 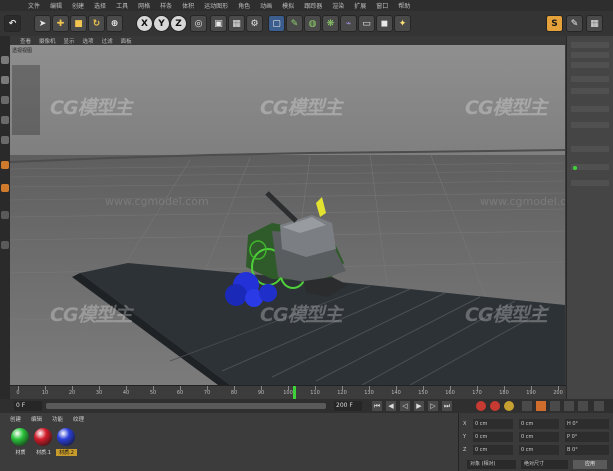 I want to click on end-frame-field: 200 F, so click(x=348, y=406).